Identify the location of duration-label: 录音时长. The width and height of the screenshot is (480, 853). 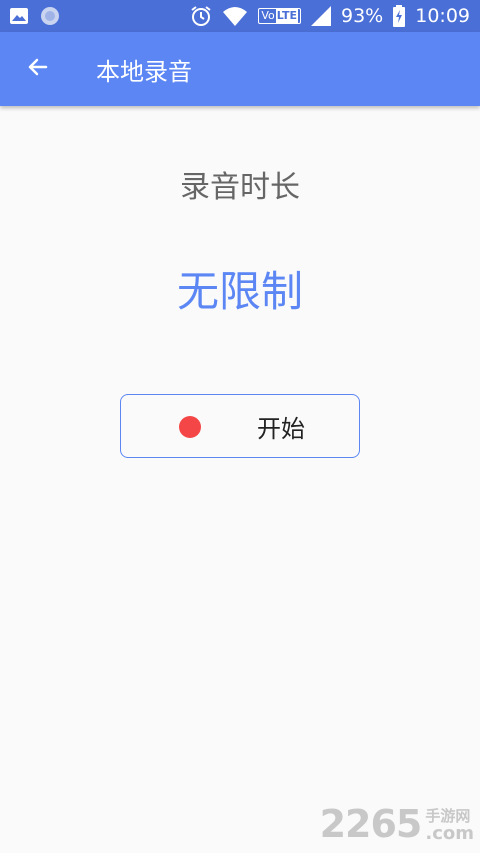
(240, 187).